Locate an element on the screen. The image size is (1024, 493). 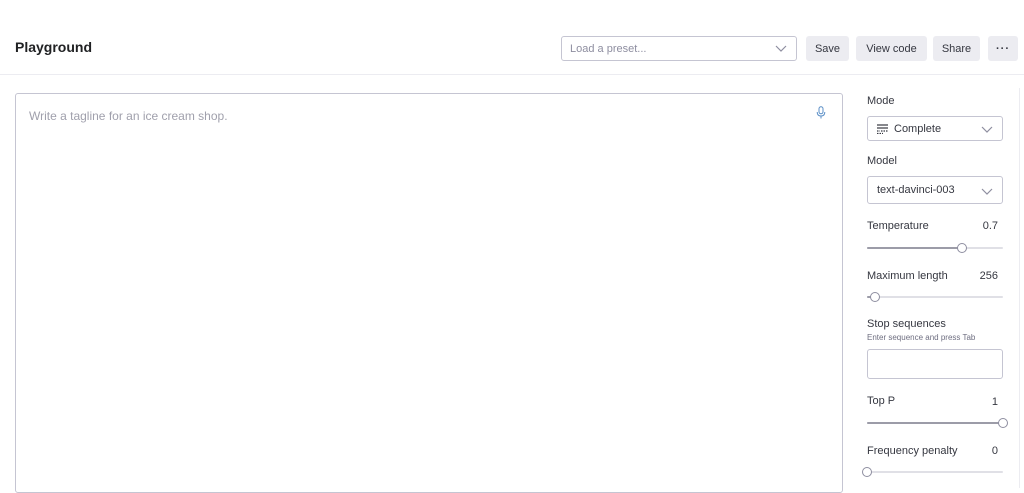
microphone-icon is located at coordinates (821, 115).